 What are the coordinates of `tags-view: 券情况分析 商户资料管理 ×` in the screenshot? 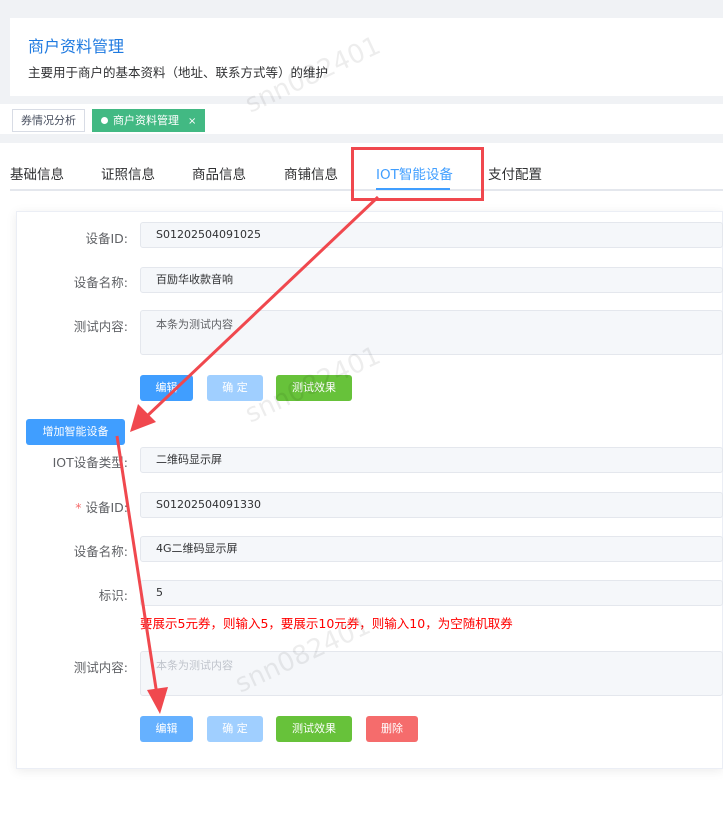 It's located at (361, 119).